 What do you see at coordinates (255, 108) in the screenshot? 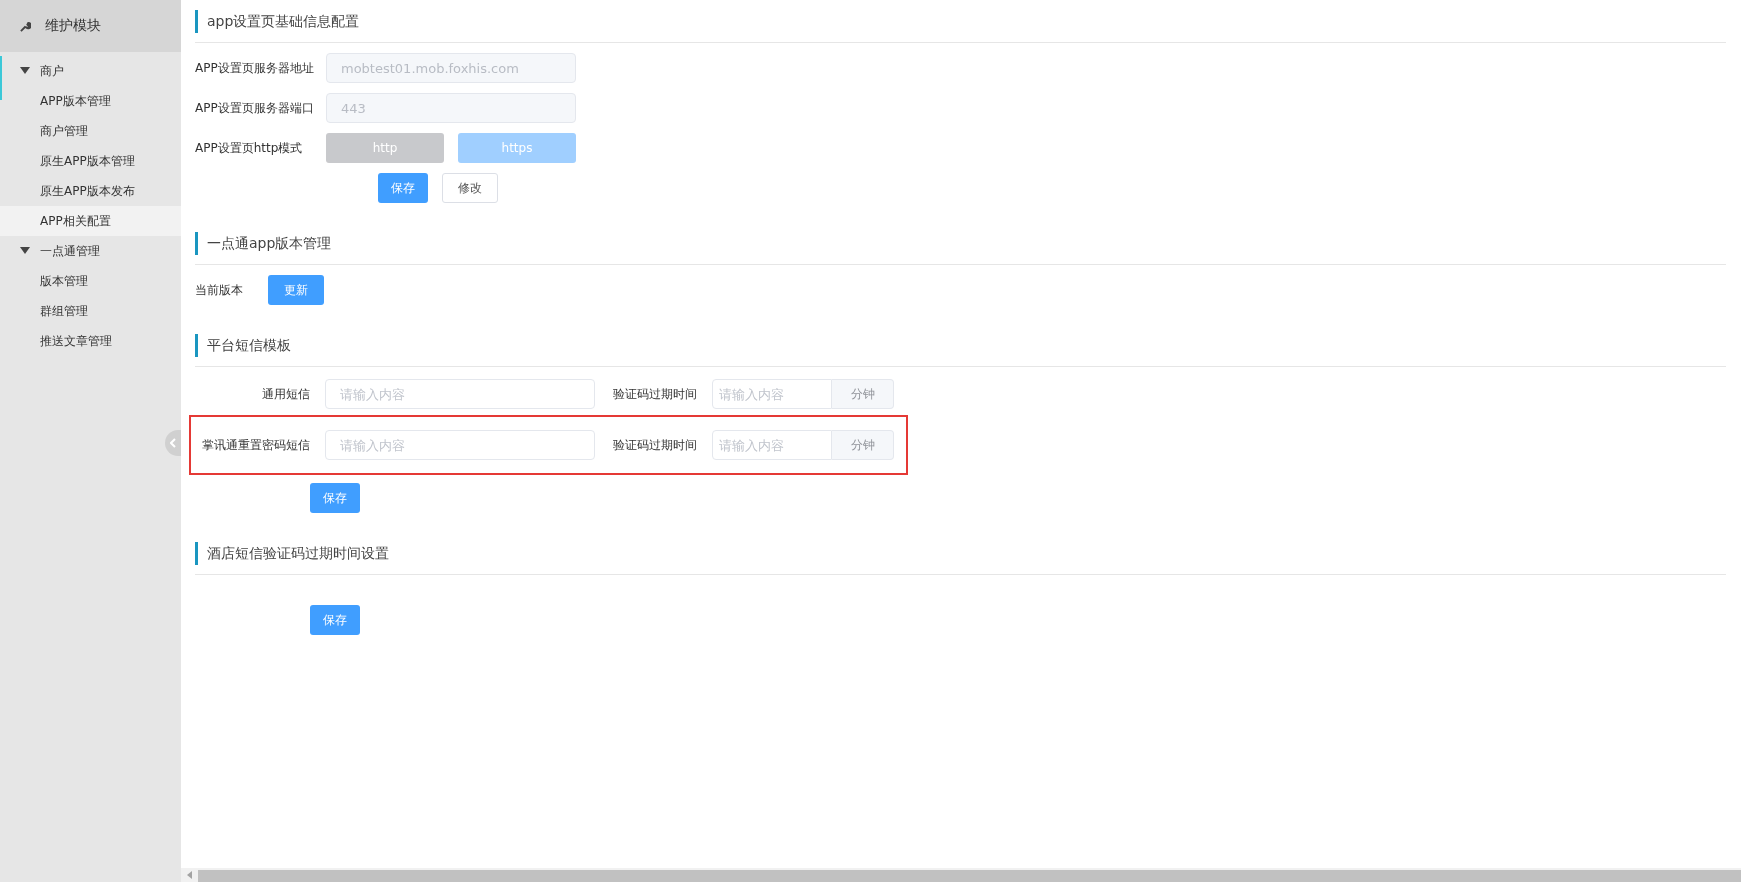
I see `field-label: APP设置页服务器端口` at bounding box center [255, 108].